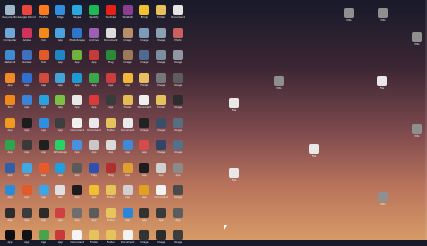  Describe the element at coordinates (94, 35) in the screenshot. I see `desktop-icon: Archive` at that location.